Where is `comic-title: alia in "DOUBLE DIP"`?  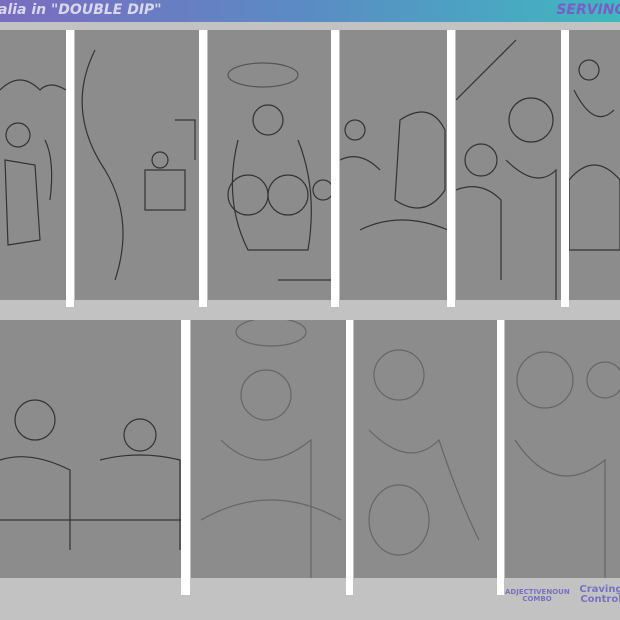 comic-title: alia in "DOUBLE DIP" is located at coordinates (81, 10).